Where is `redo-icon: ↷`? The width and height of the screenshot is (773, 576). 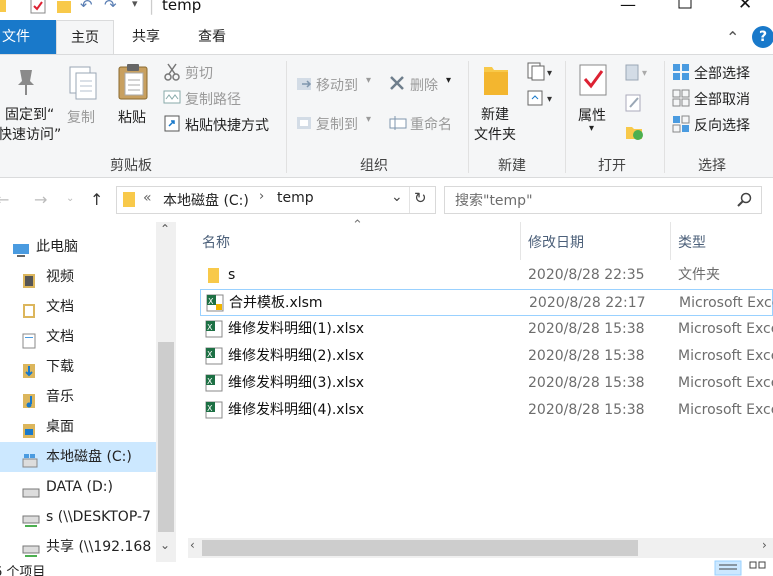 redo-icon: ↷ is located at coordinates (110, 7).